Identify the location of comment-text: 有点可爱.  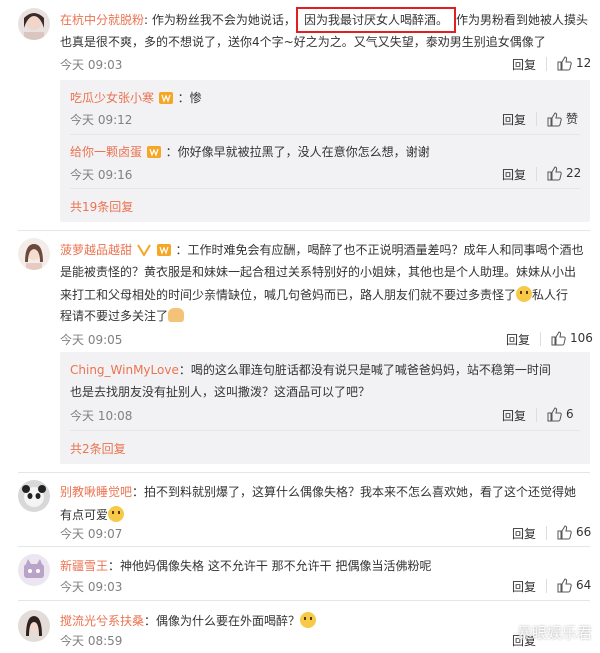
(84, 515).